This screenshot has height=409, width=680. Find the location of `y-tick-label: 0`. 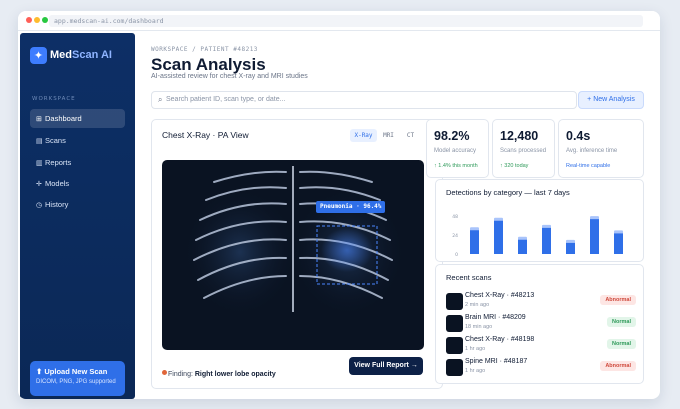

y-tick-label: 0 is located at coordinates (456, 255).